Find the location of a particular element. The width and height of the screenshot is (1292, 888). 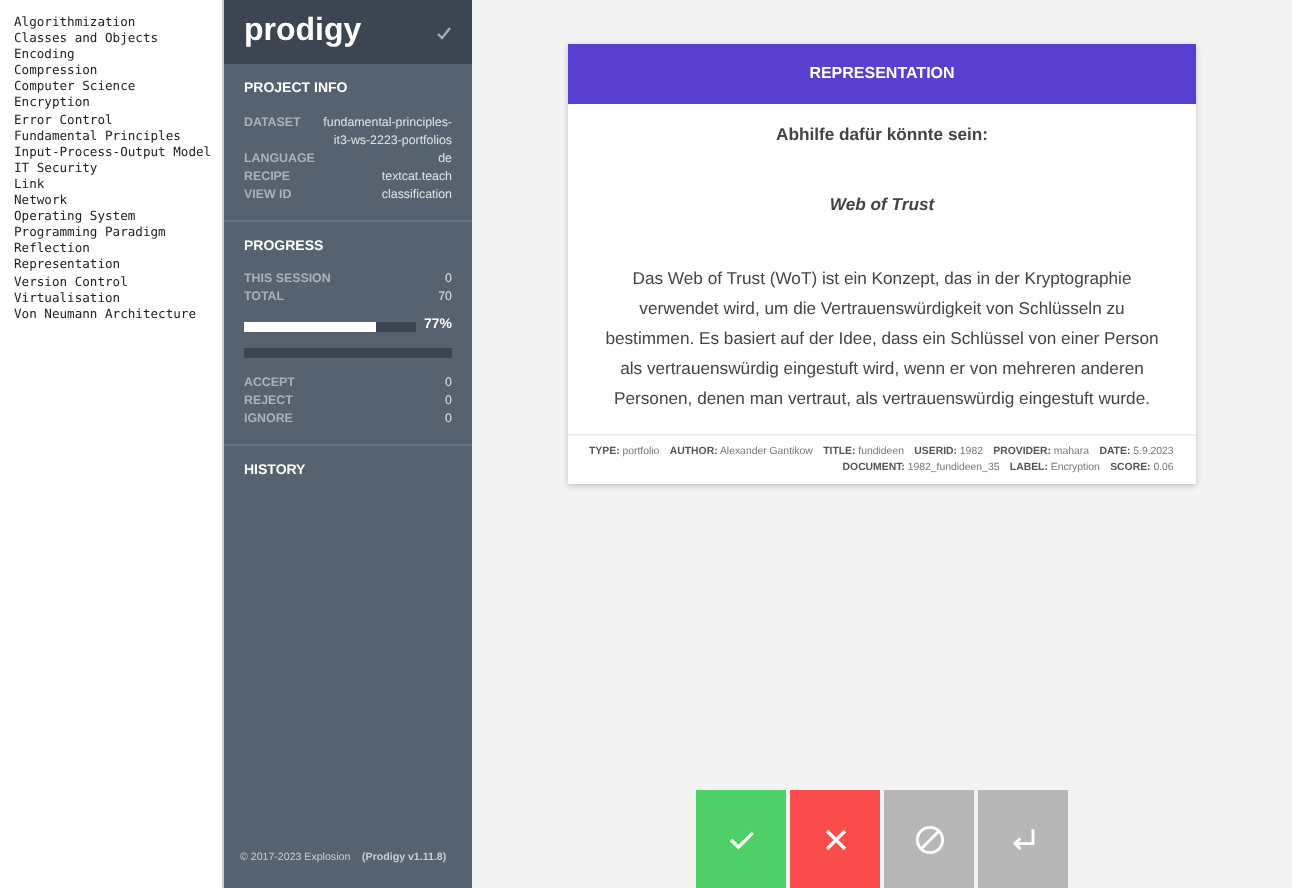

label-header: REPRESENTATION is located at coordinates (882, 74).